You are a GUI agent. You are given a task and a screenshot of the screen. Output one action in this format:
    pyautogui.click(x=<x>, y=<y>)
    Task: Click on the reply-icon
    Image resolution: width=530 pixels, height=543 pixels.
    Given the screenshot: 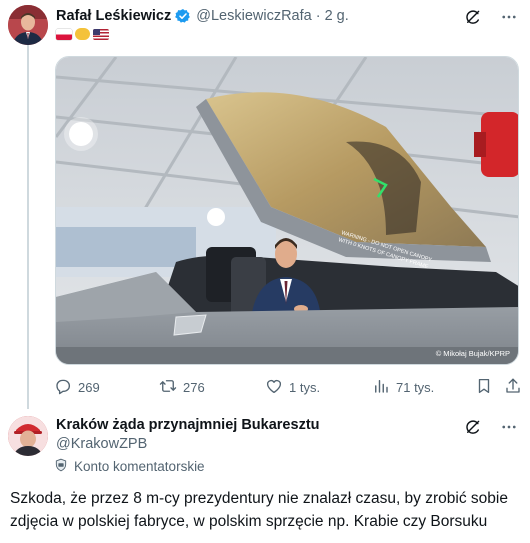 What is the action you would take?
    pyautogui.click(x=63, y=387)
    